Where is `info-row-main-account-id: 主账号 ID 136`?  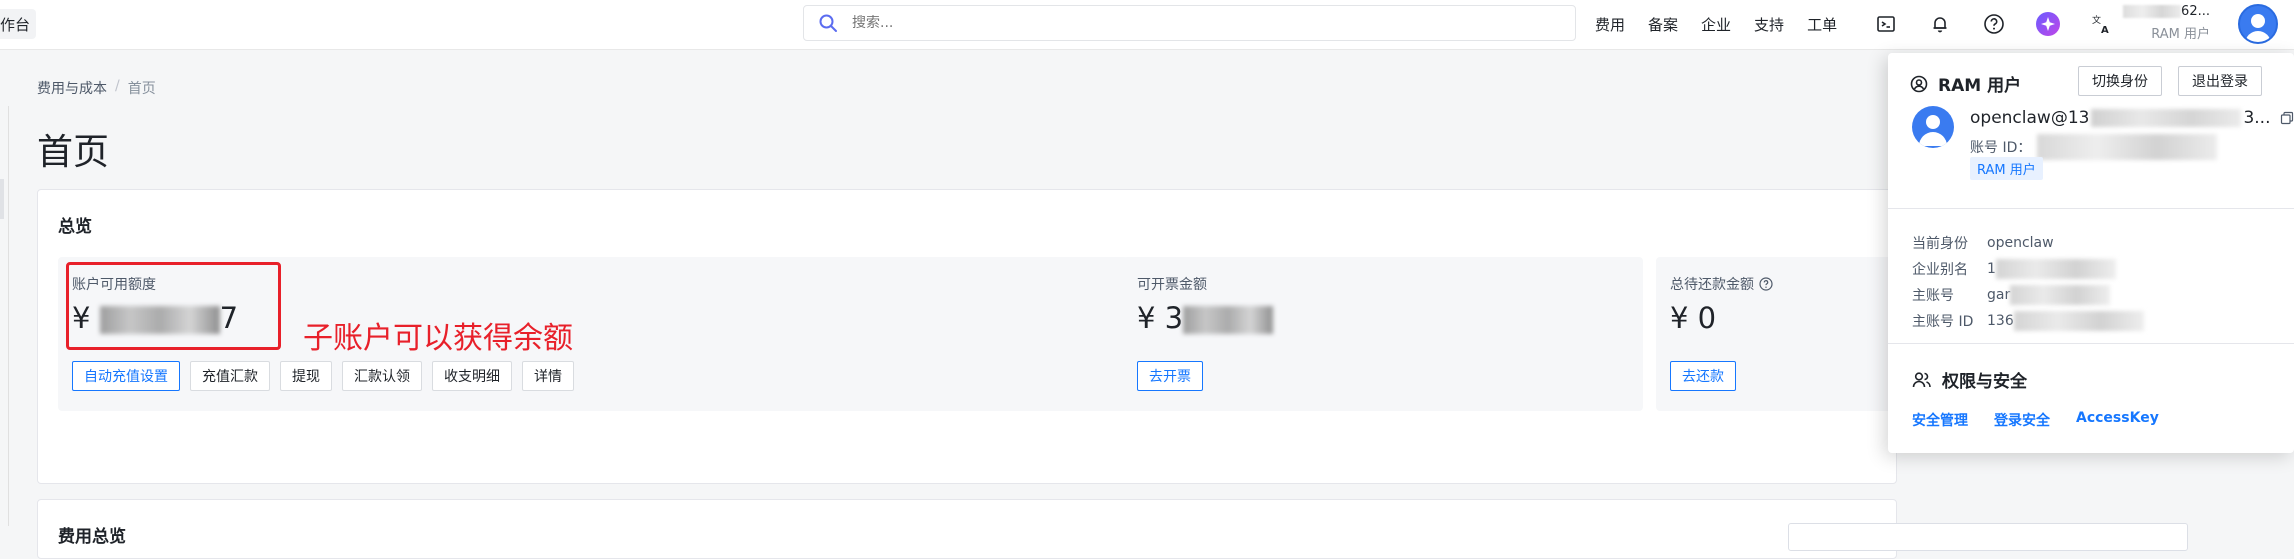
info-row-main-account-id: 主账号 ID 136 is located at coordinates (2028, 321).